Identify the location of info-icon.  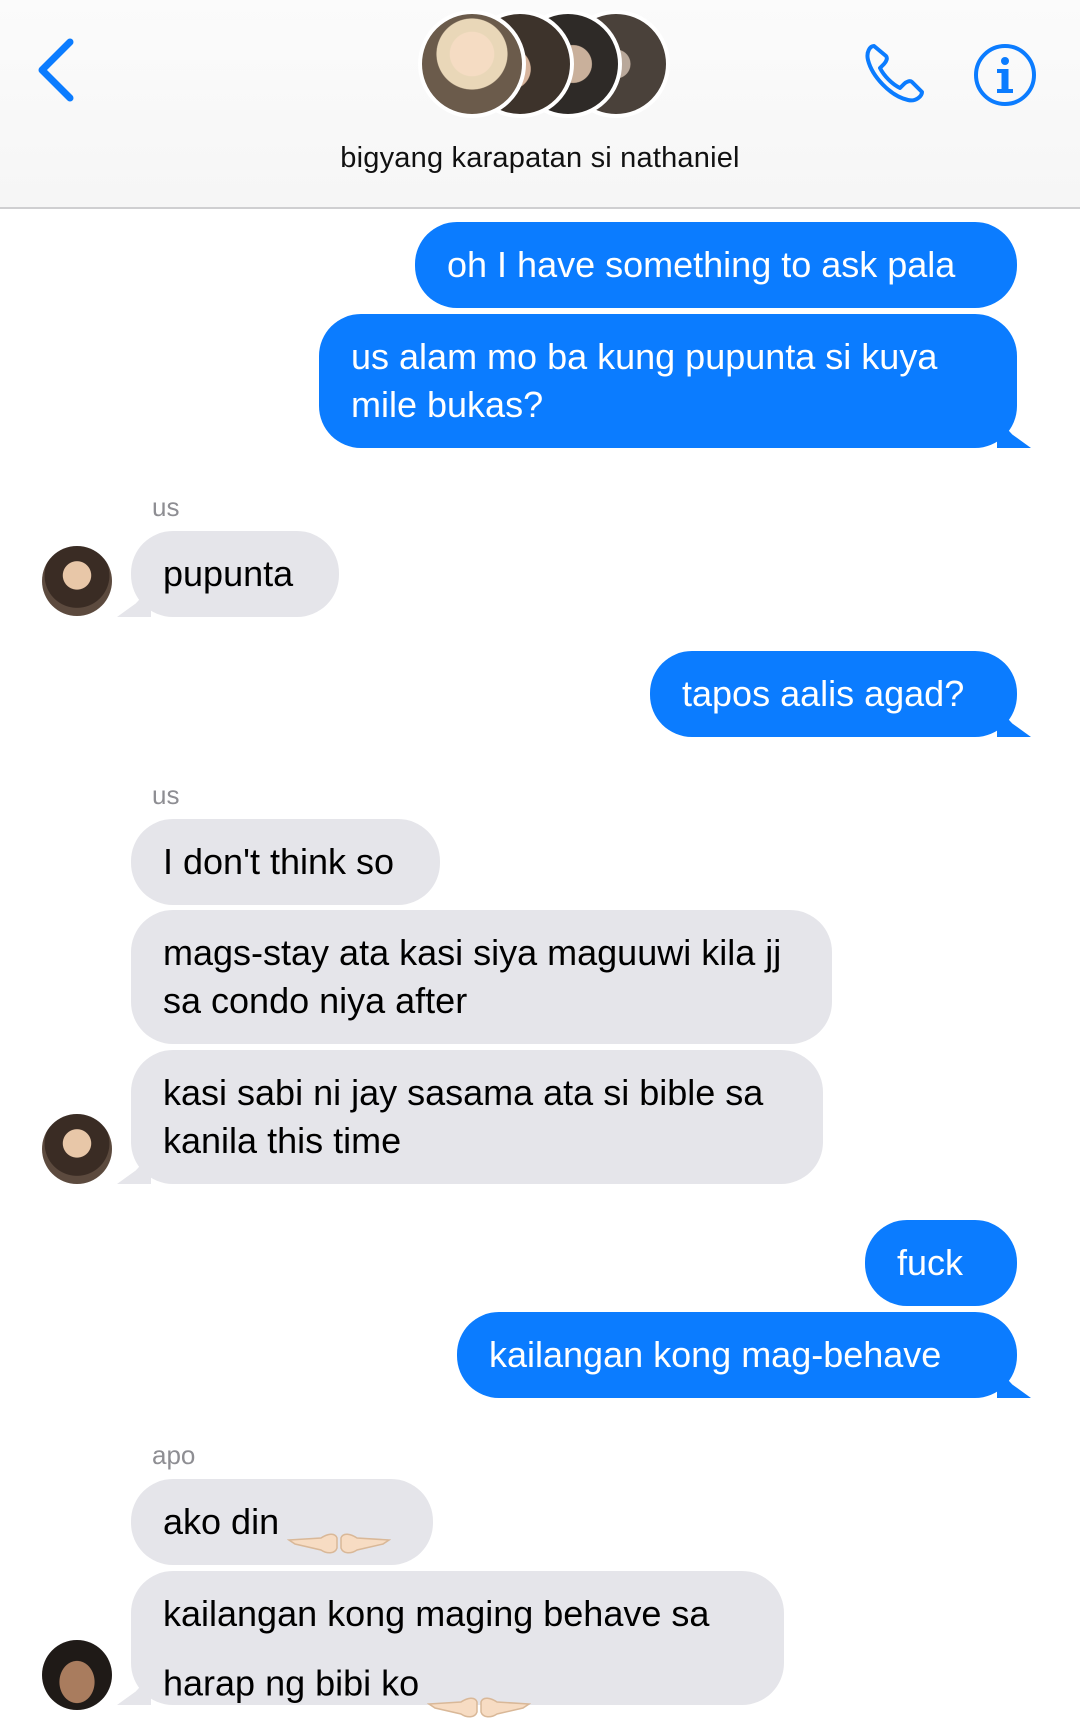
(1005, 75).